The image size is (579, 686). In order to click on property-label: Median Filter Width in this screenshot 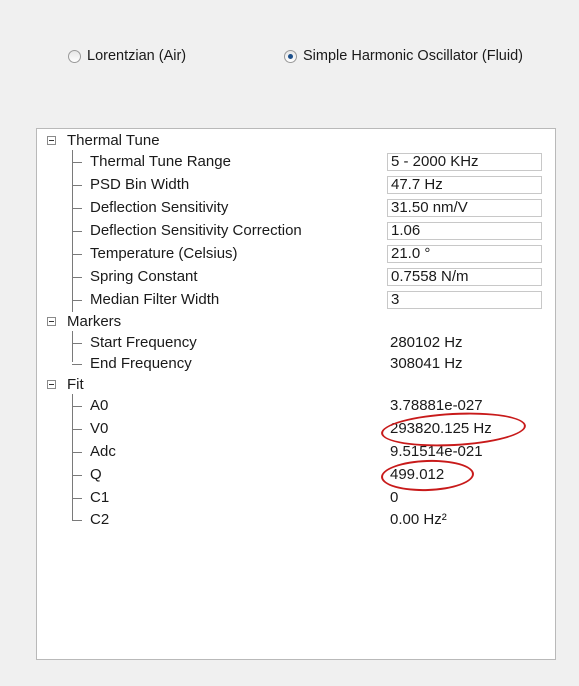, I will do `click(155, 299)`.